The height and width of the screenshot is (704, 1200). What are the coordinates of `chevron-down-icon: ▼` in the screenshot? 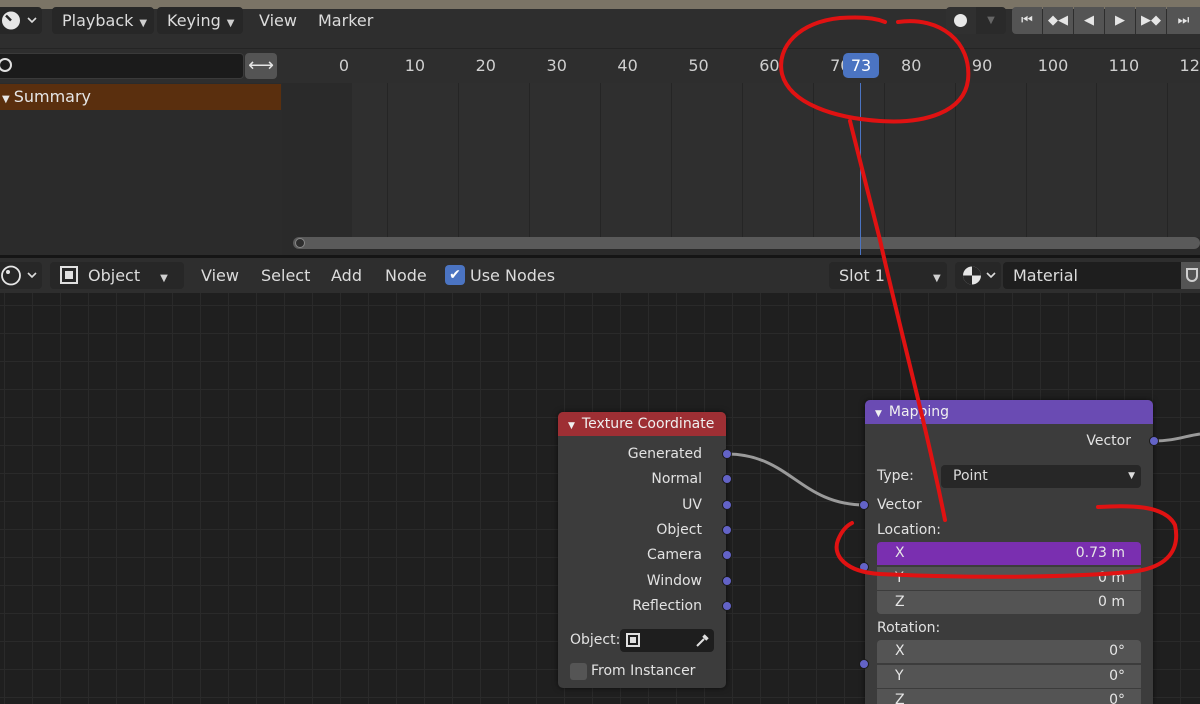 It's located at (1131, 476).